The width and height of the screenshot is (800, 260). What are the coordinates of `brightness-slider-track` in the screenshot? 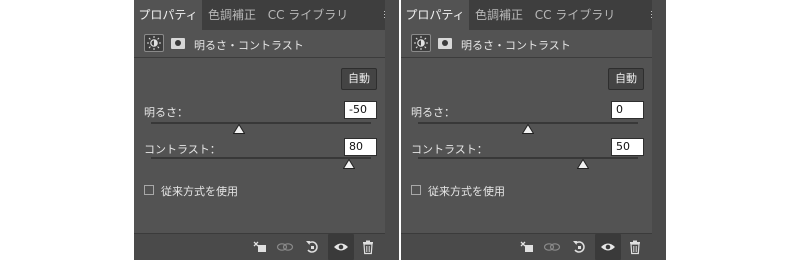 It's located at (261, 123).